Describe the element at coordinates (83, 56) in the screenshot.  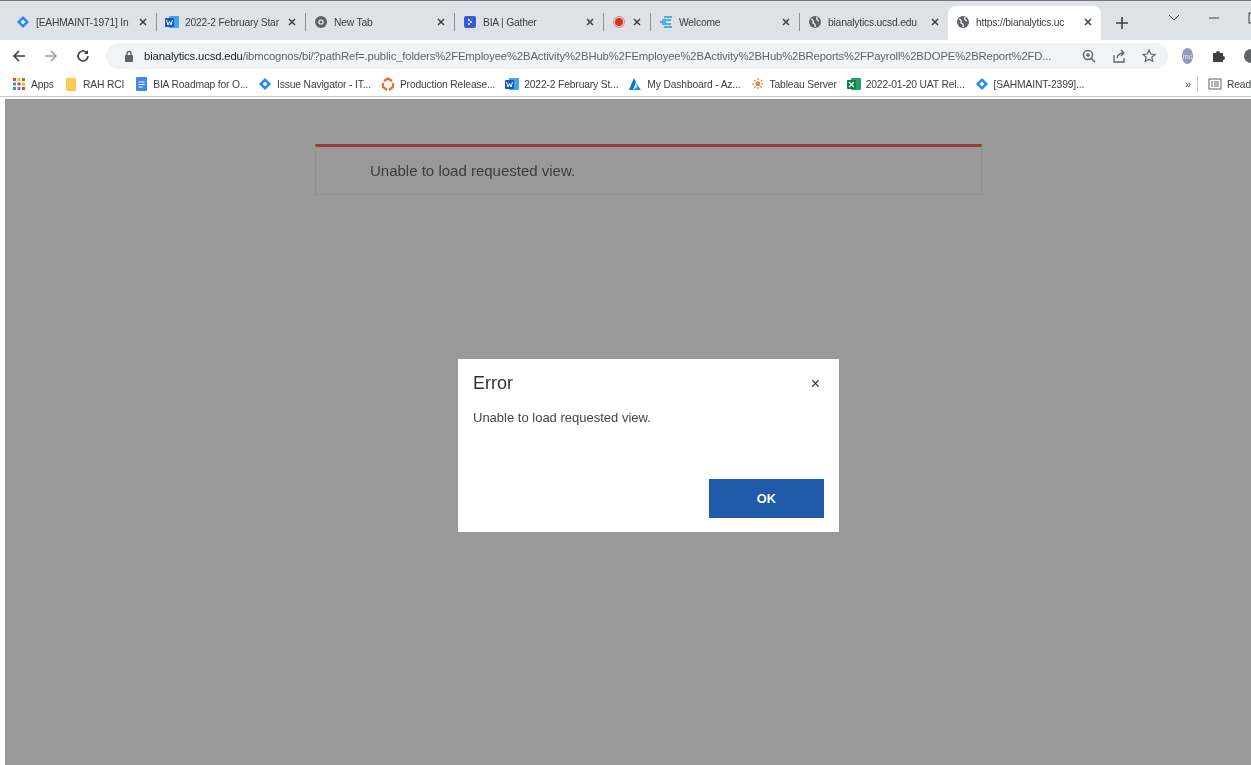
I see `reload-icon` at that location.